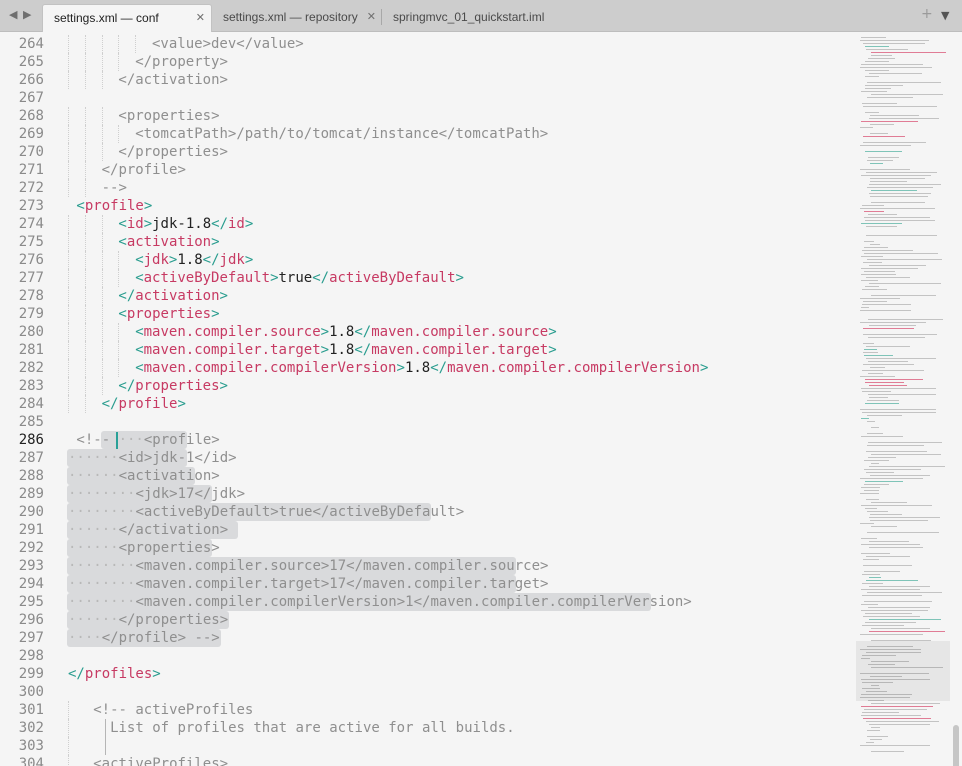 This screenshot has height=766, width=962. Describe the element at coordinates (428, 422) in the screenshot. I see `code-line: 285` at that location.